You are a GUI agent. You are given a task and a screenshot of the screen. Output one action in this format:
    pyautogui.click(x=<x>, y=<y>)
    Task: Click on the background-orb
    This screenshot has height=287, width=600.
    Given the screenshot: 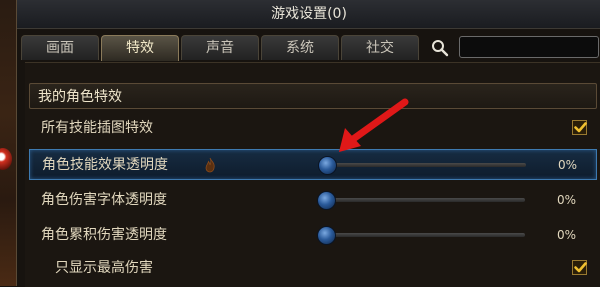 What is the action you would take?
    pyautogui.click(x=6, y=159)
    